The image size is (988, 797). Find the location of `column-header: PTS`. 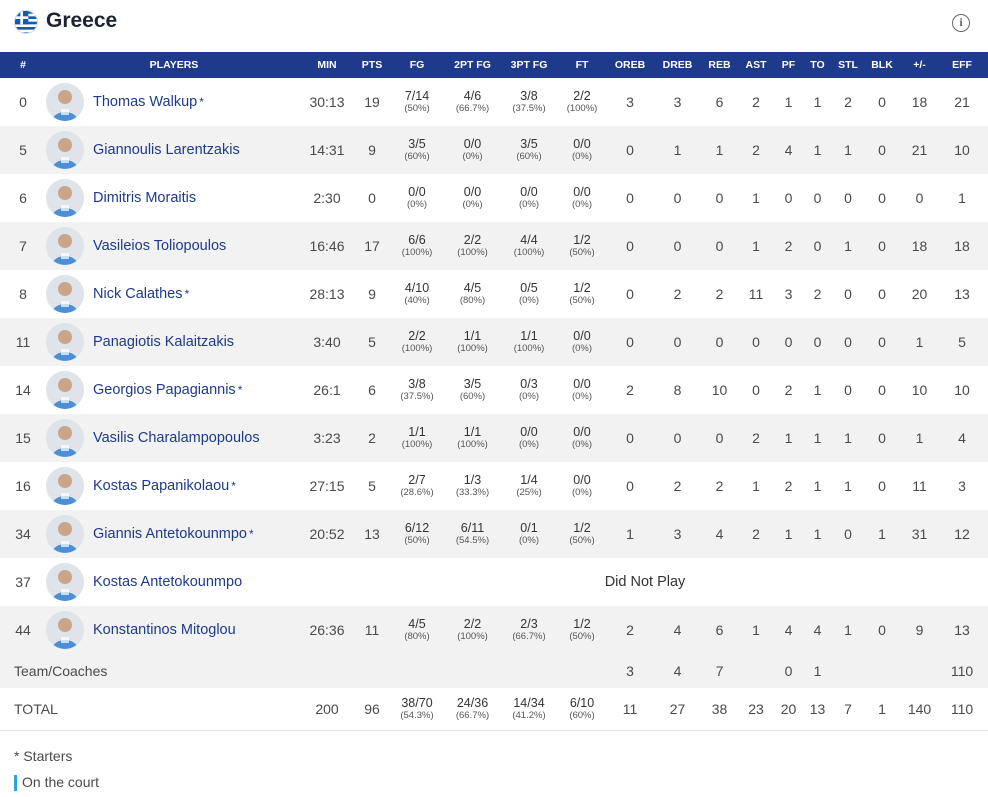

column-header: PTS is located at coordinates (372, 65).